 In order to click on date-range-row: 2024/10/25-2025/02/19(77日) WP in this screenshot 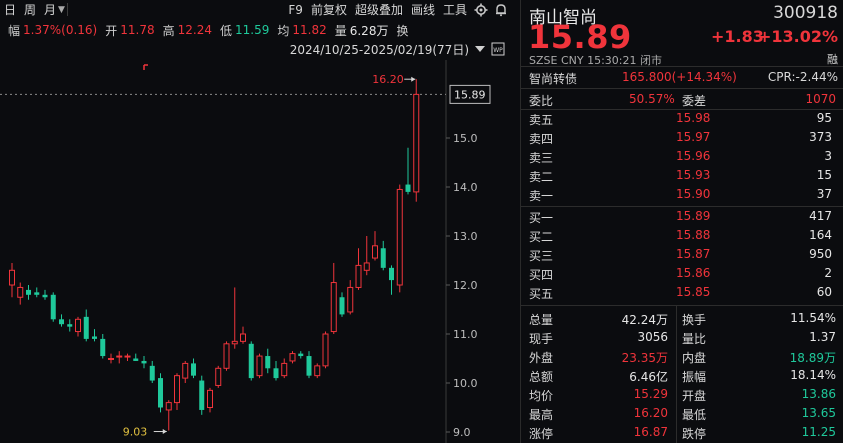, I will do `click(397, 49)`.